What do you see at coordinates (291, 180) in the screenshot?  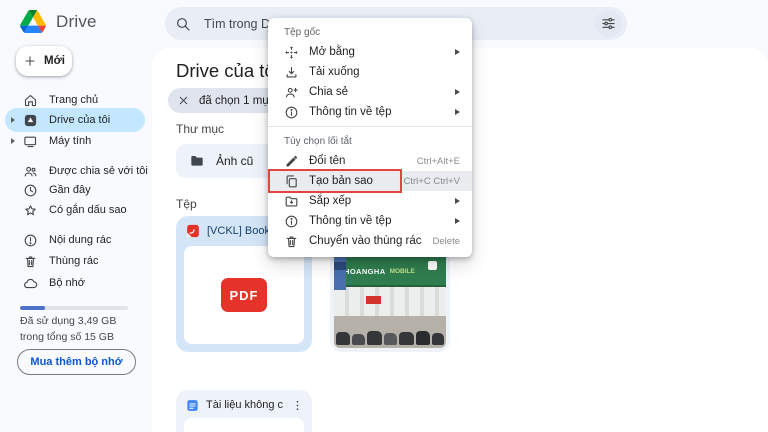 I see `copy-icon` at bounding box center [291, 180].